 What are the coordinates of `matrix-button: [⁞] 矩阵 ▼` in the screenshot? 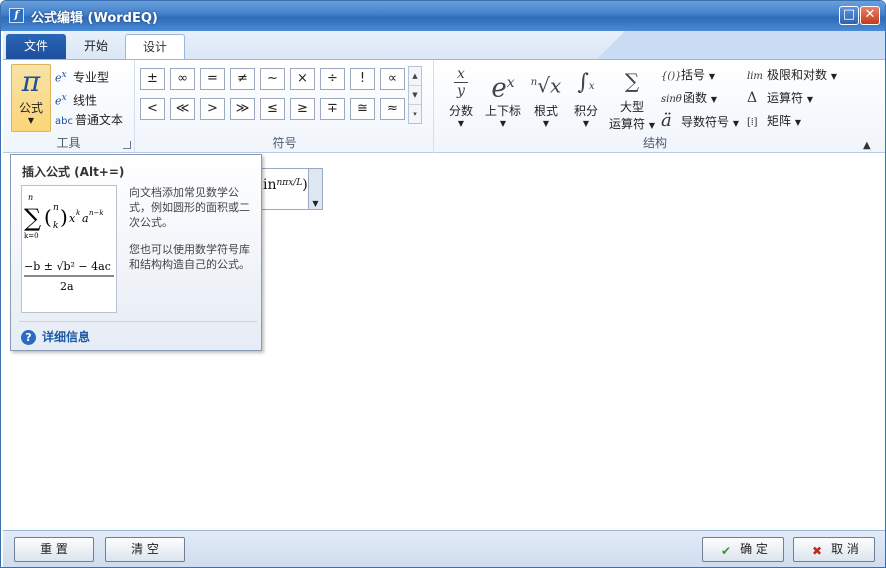 It's located at (774, 121).